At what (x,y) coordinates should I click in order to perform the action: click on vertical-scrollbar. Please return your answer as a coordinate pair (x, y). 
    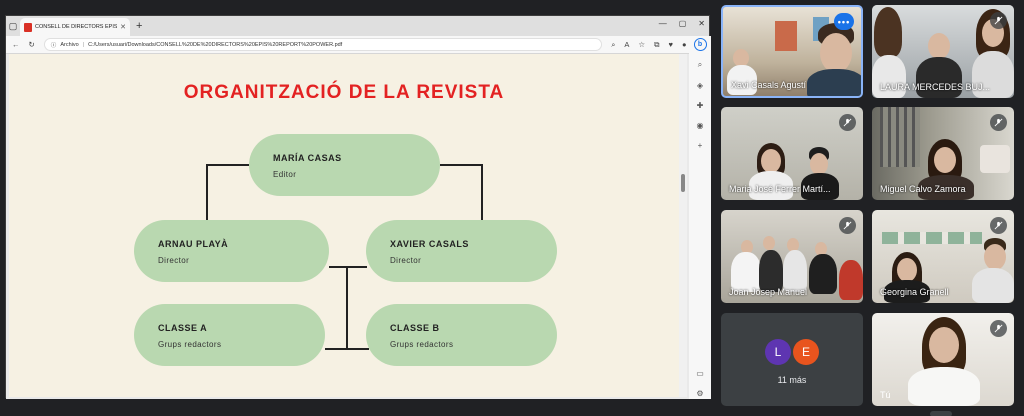
    Looking at the image, I should click on (683, 225).